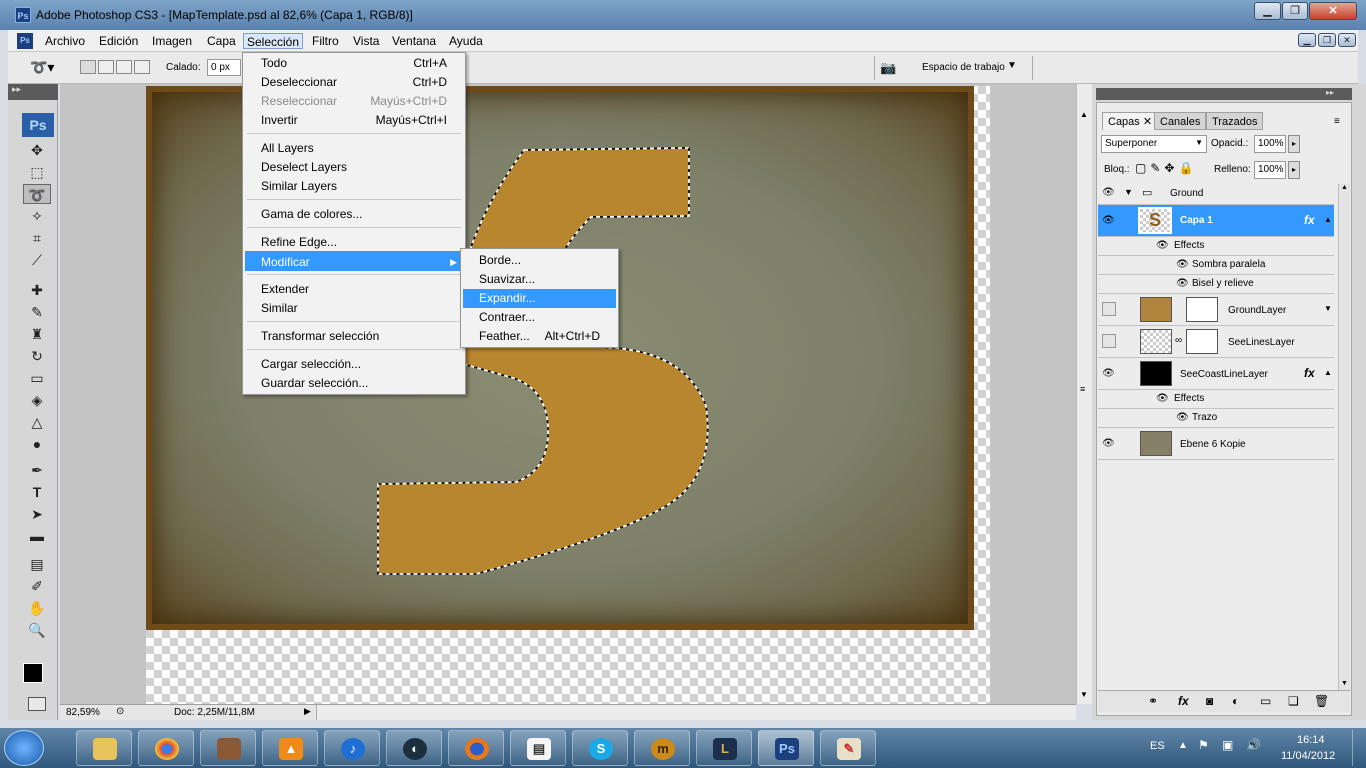 This screenshot has height=768, width=1366. Describe the element at coordinates (1216, 418) in the screenshot. I see `effect-trazo-row: 👁 Trazo` at that location.